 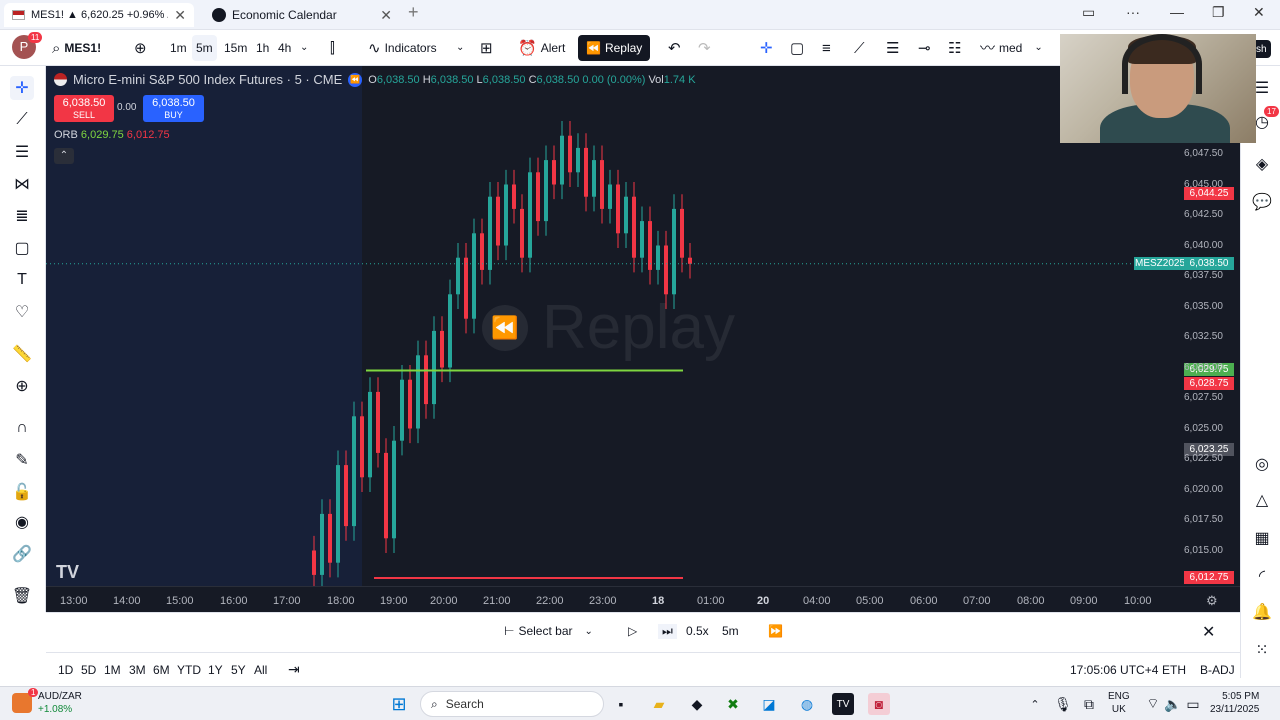 What do you see at coordinates (1262, 650) in the screenshot?
I see `apps-button: ⁙` at bounding box center [1262, 650].